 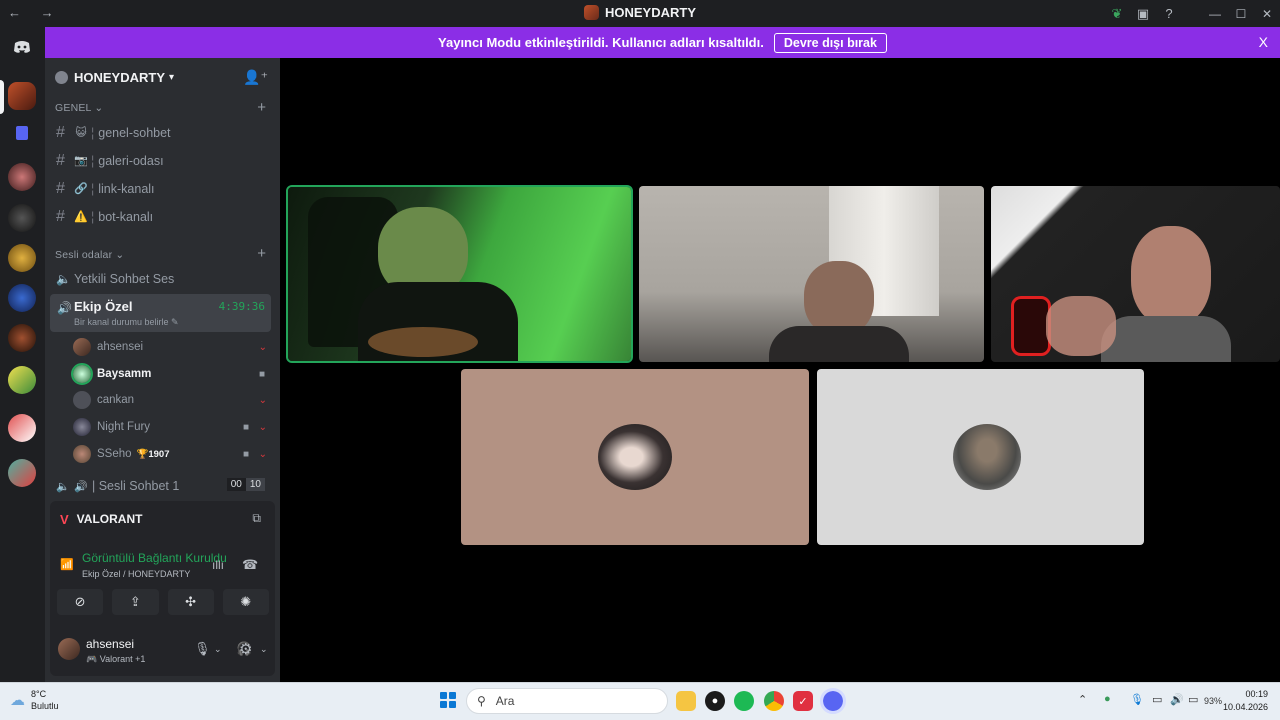 What do you see at coordinates (686, 701) in the screenshot?
I see `file-explorer-icon` at bounding box center [686, 701].